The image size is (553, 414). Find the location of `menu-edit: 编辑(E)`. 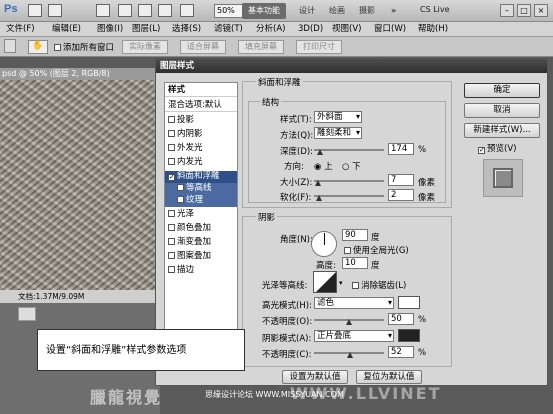

menu-edit: 编辑(E) is located at coordinates (66, 29).